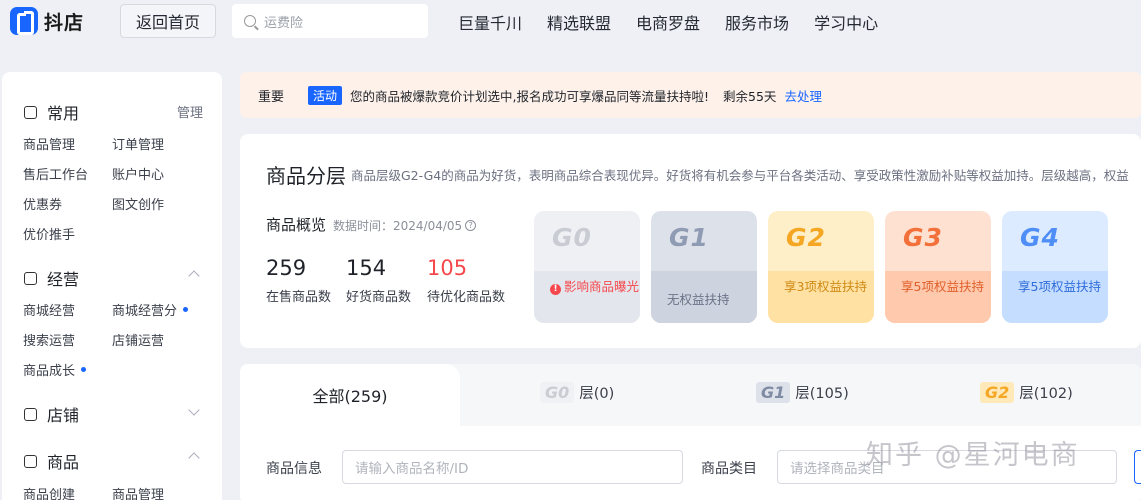  I want to click on tab-g1: G1 层(105), so click(802, 392).